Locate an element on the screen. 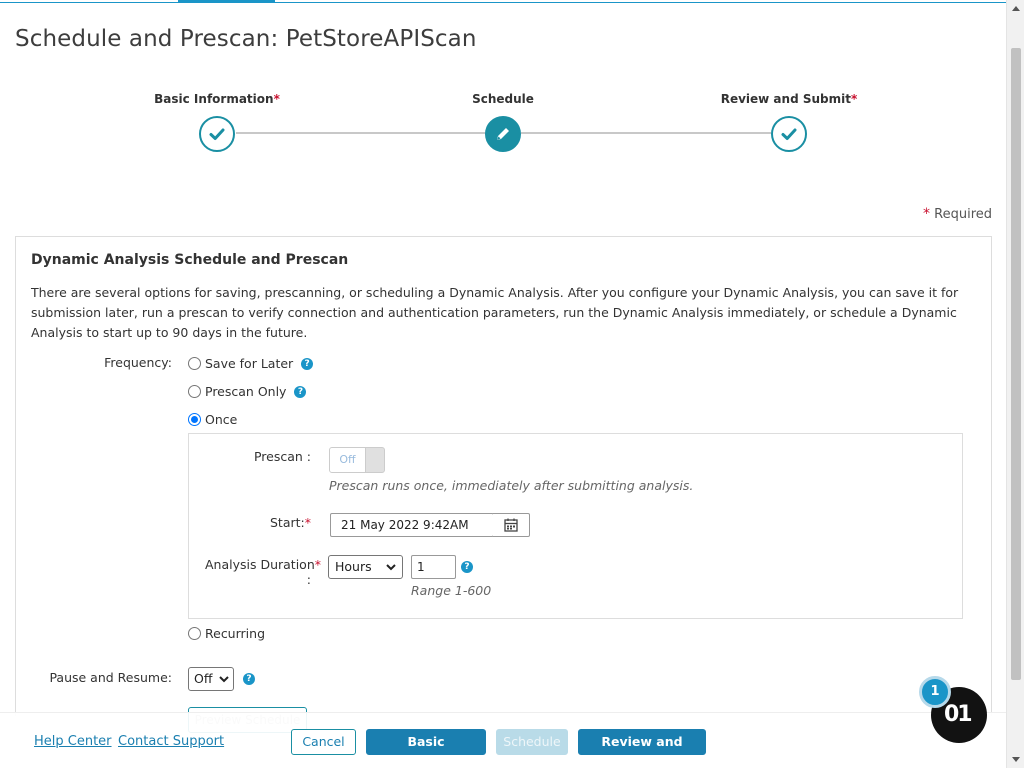 Image resolution: width=1024 pixels, height=768 pixels. wizard-step-basic-information: Basic Information* is located at coordinates (217, 120).